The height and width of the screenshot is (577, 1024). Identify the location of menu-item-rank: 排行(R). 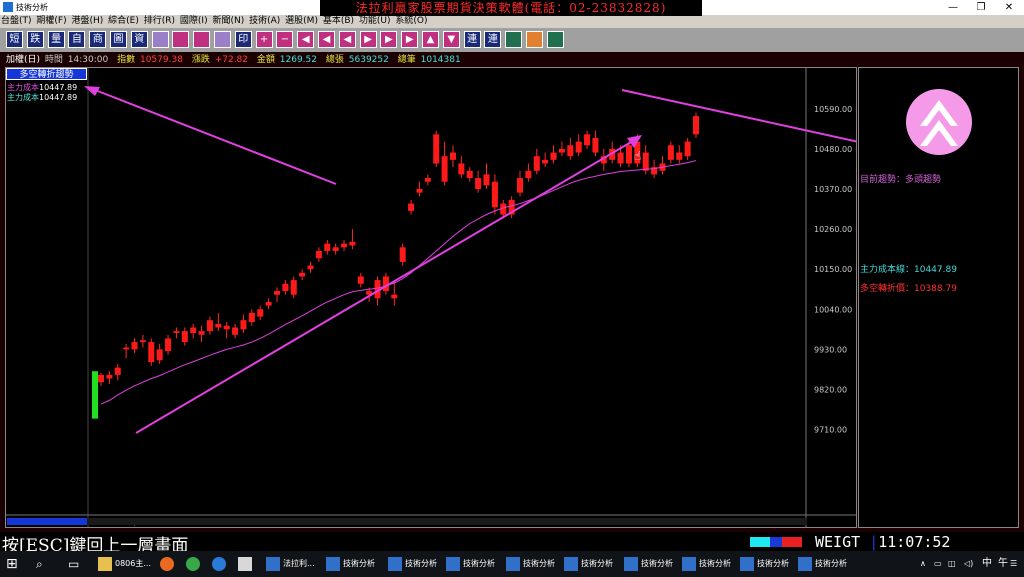
(159, 21).